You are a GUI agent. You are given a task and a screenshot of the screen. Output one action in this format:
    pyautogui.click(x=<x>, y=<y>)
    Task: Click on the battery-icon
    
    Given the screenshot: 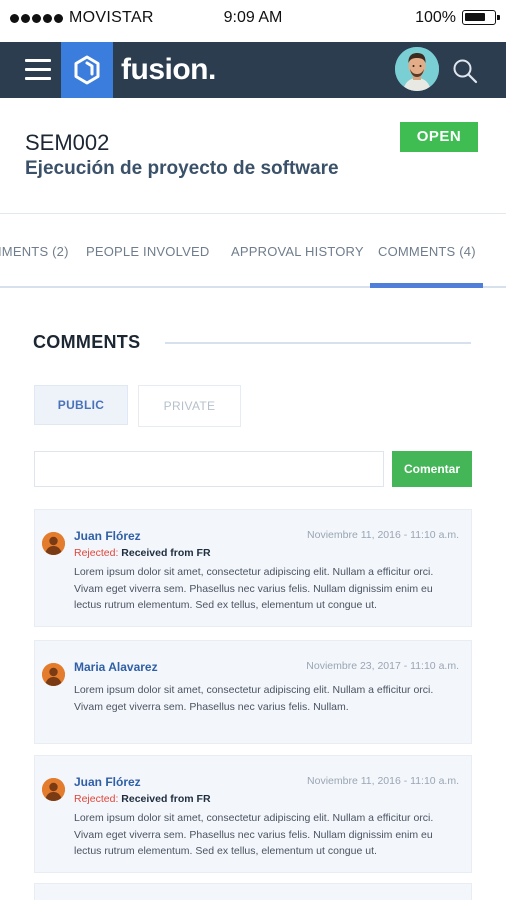 What is the action you would take?
    pyautogui.click(x=481, y=17)
    